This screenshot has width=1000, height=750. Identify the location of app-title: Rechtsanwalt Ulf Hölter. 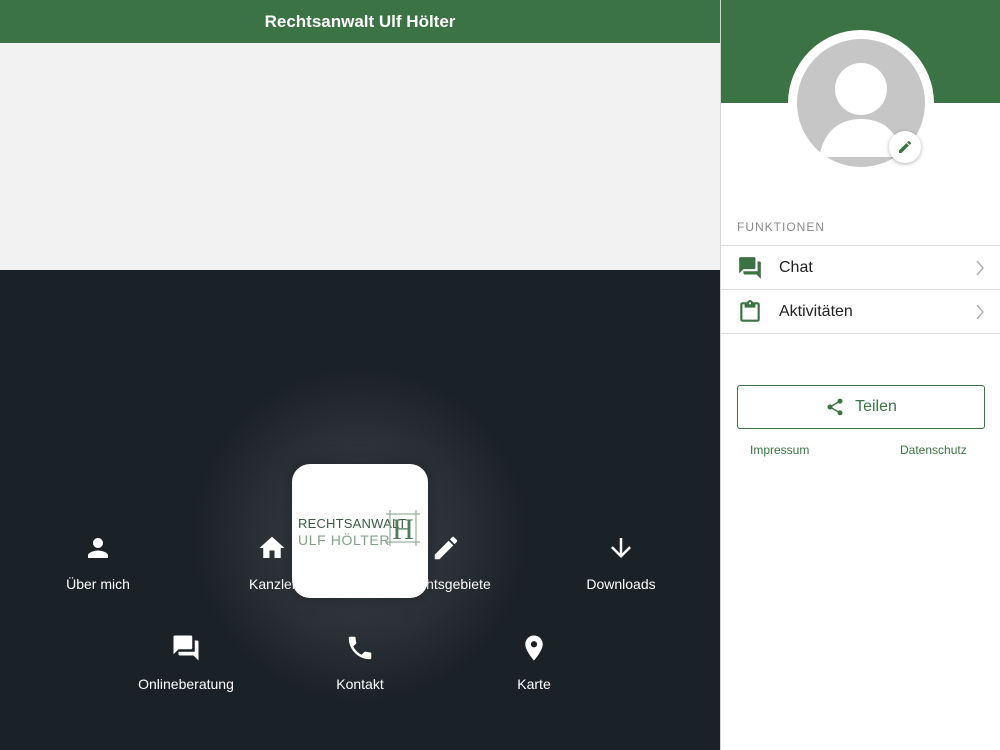
(360, 21).